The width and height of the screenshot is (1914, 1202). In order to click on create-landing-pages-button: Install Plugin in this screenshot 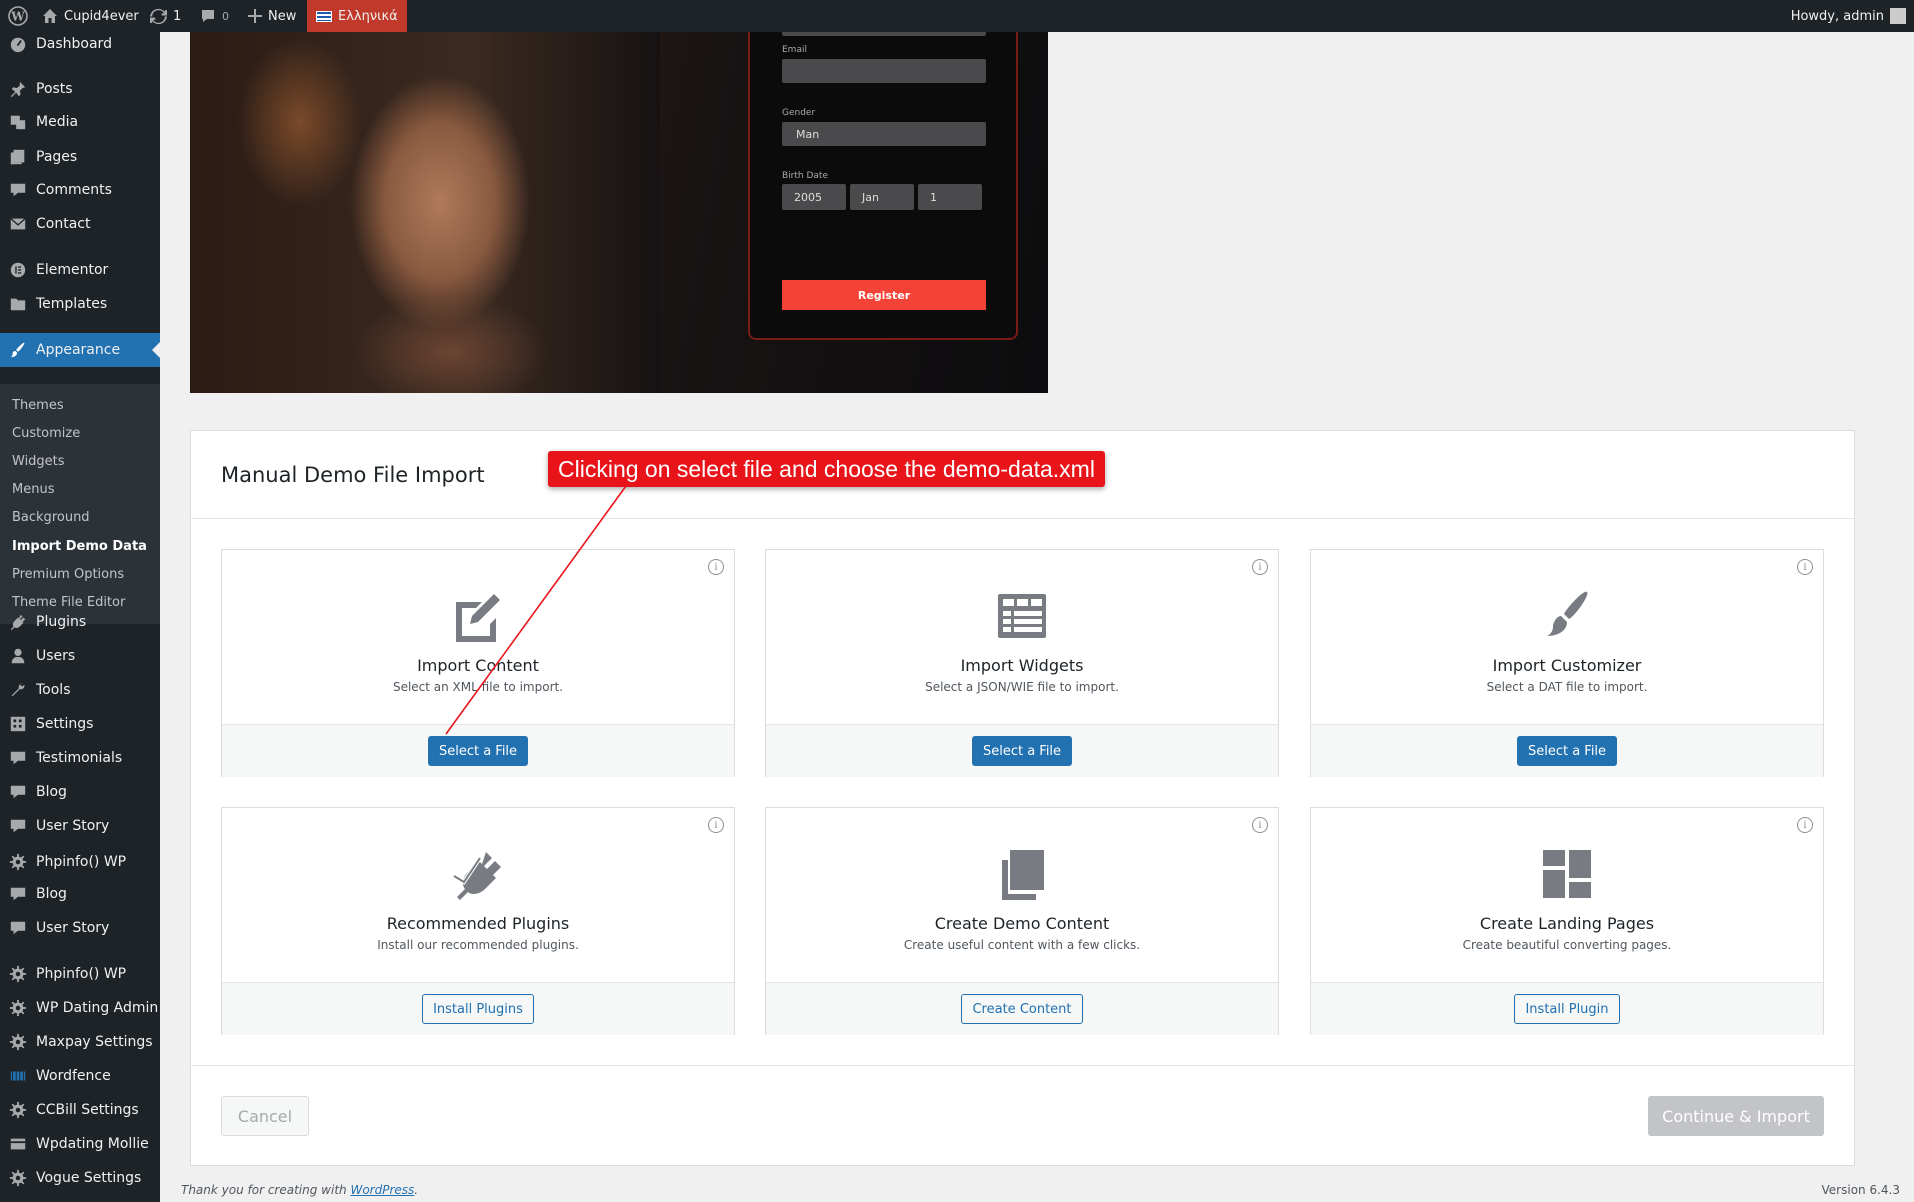, I will do `click(1567, 1009)`.